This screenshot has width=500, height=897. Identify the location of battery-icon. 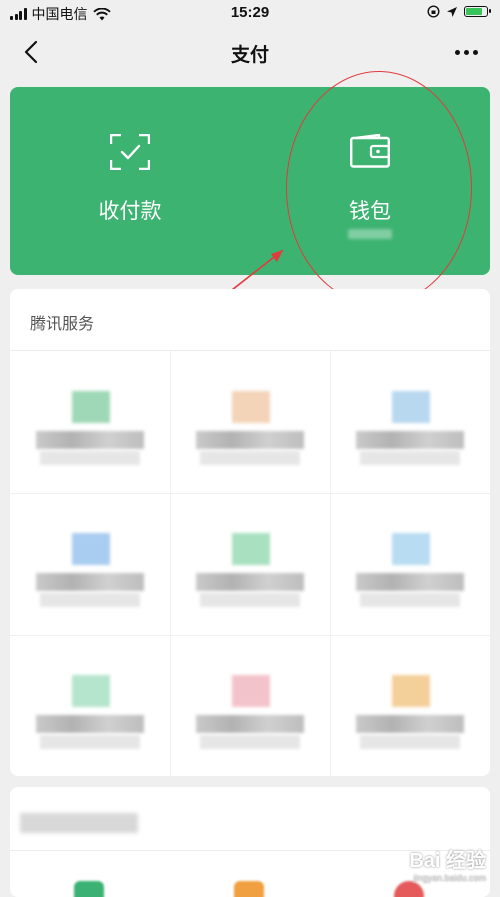
(477, 11).